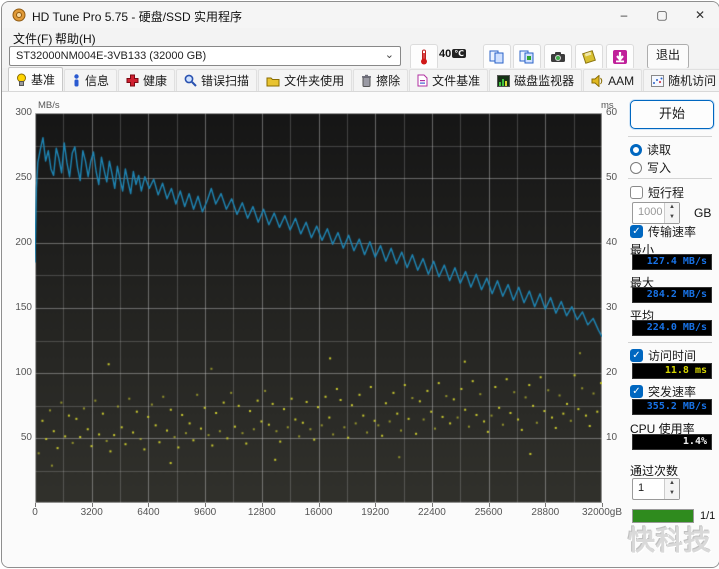  What do you see at coordinates (305, 80) in the screenshot?
I see `tab-folder-usage: 文件夹使用` at bounding box center [305, 80].